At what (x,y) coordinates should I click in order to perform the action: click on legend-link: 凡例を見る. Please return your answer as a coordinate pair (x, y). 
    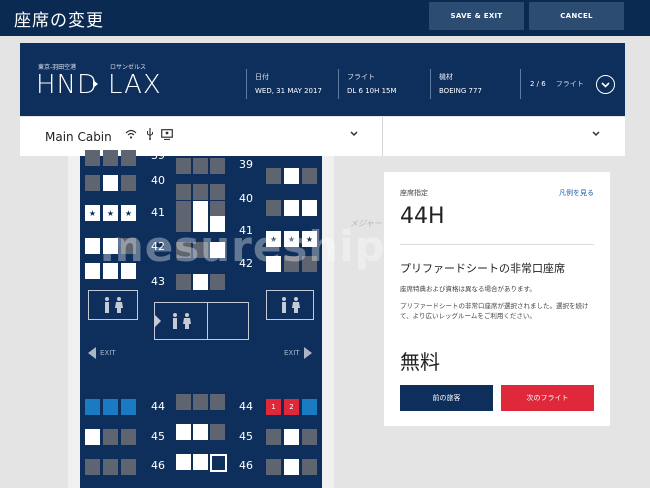
    Looking at the image, I should click on (576, 193).